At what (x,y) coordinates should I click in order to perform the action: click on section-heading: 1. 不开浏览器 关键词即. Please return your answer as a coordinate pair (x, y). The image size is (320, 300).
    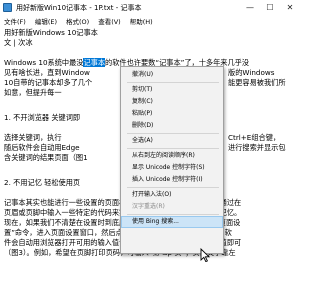
    Looking at the image, I should click on (42, 117).